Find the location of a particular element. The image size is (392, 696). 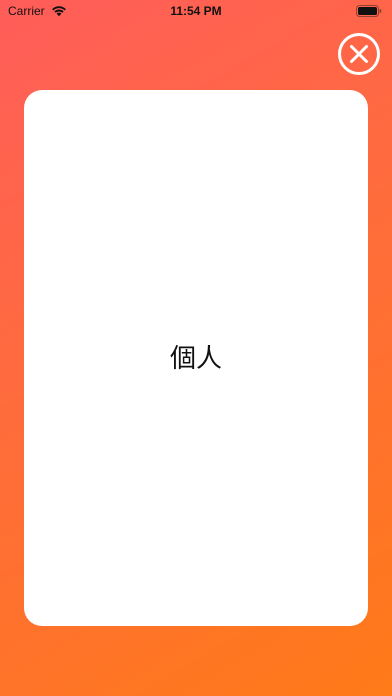

flashcard-word: 個人 is located at coordinates (195, 358).